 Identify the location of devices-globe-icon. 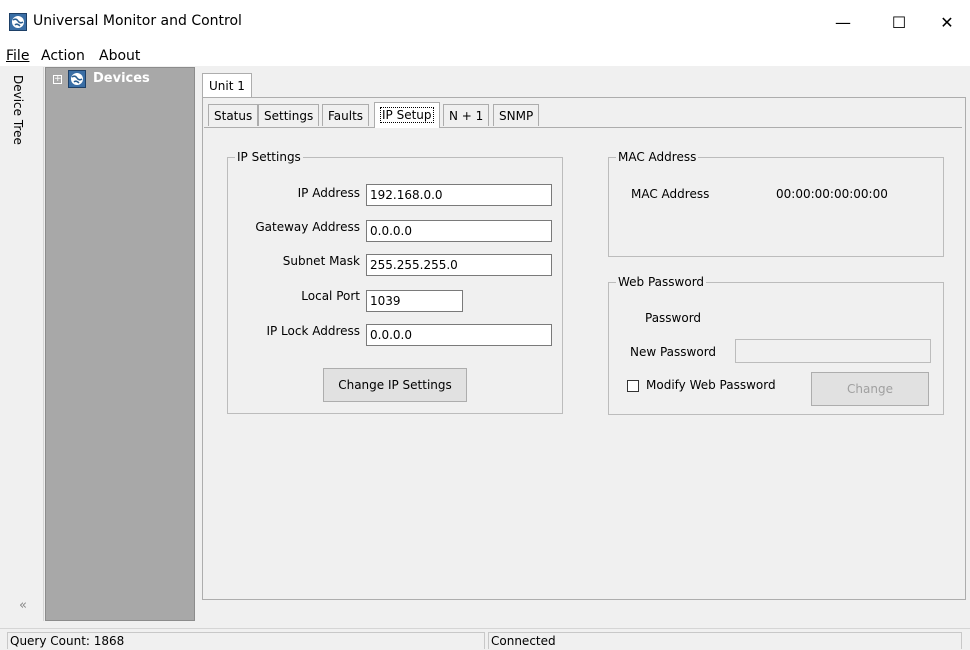
(77, 79).